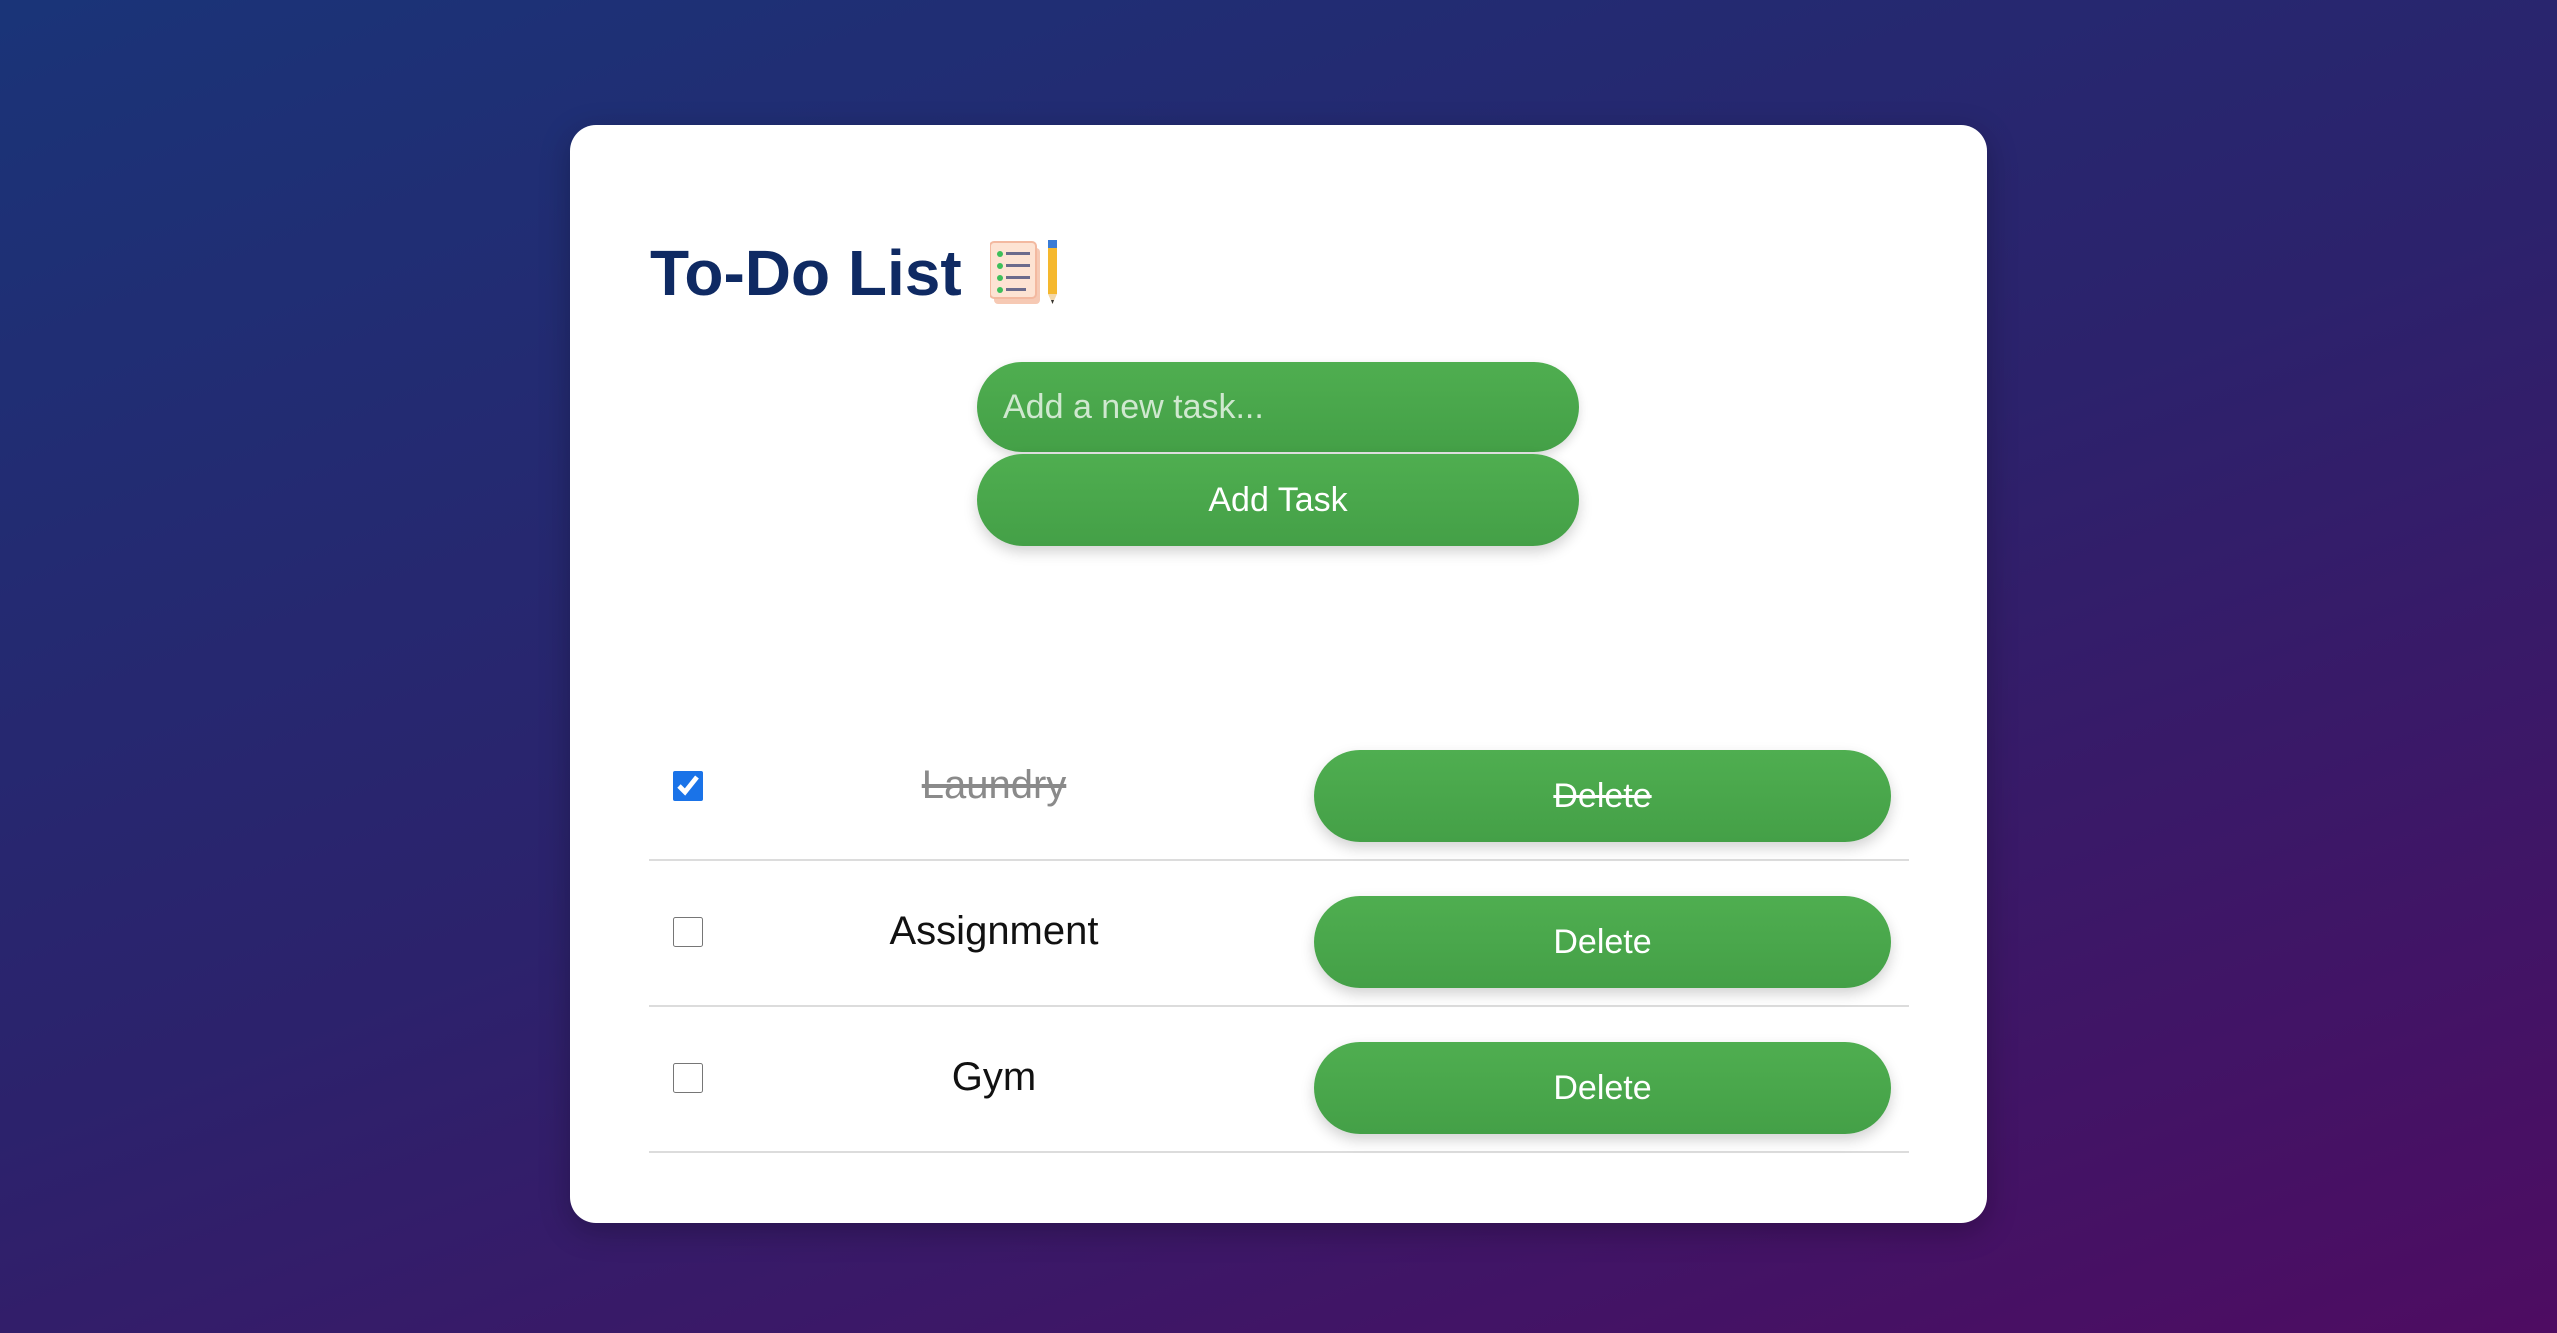  What do you see at coordinates (994, 931) in the screenshot?
I see `task-text: Assignment` at bounding box center [994, 931].